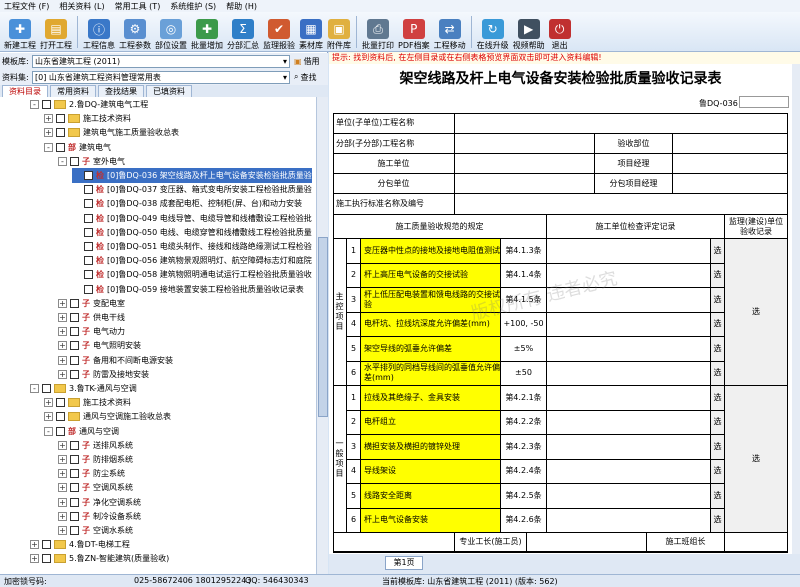 The height and width of the screenshot is (587, 800). What do you see at coordinates (414, 32) in the screenshot?
I see `toolbar-button-11: P PDF档案` at bounding box center [414, 32].